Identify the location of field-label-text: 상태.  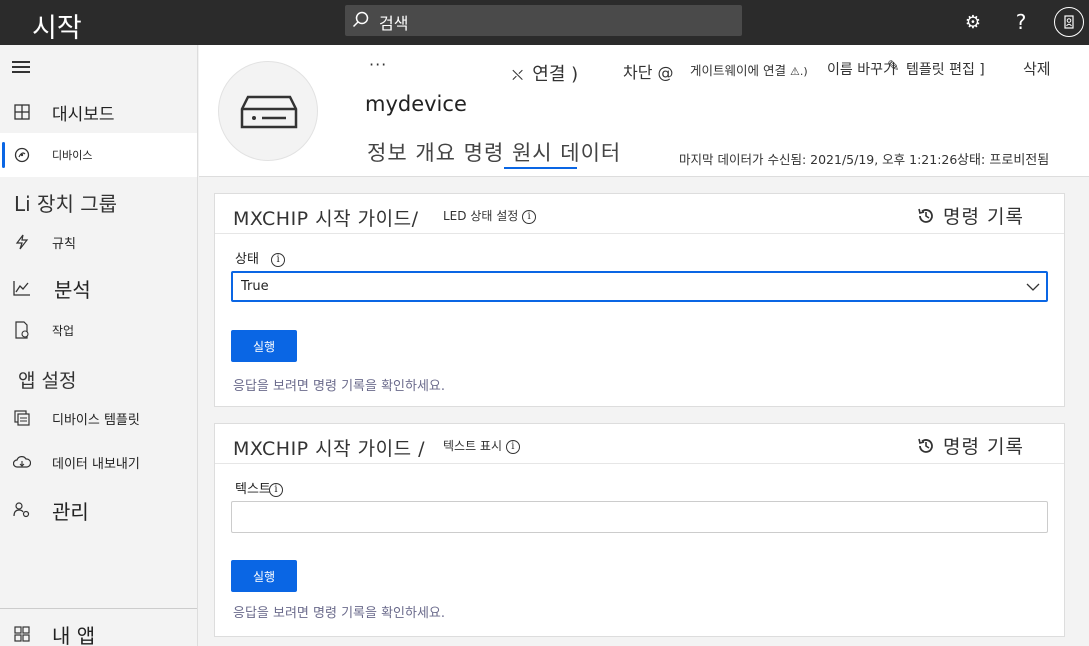
(247, 259).